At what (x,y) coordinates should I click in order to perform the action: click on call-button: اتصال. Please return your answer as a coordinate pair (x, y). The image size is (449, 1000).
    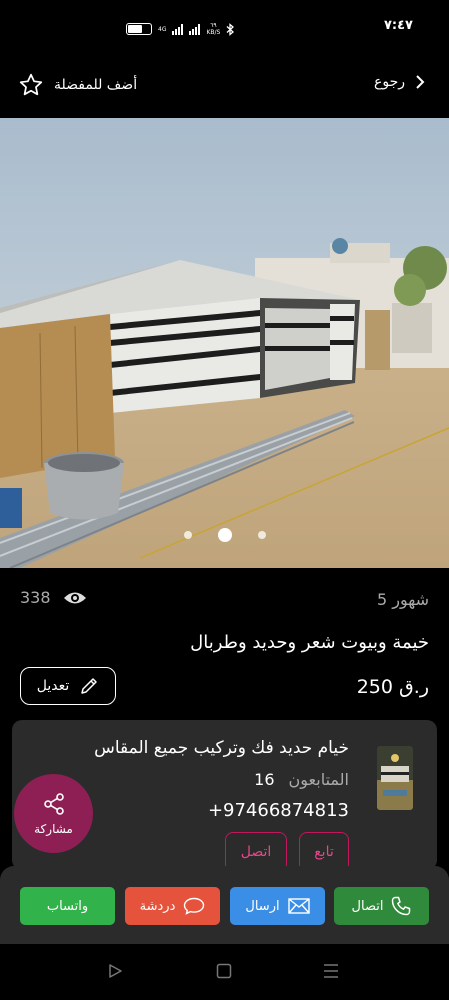
    Looking at the image, I should click on (381, 906).